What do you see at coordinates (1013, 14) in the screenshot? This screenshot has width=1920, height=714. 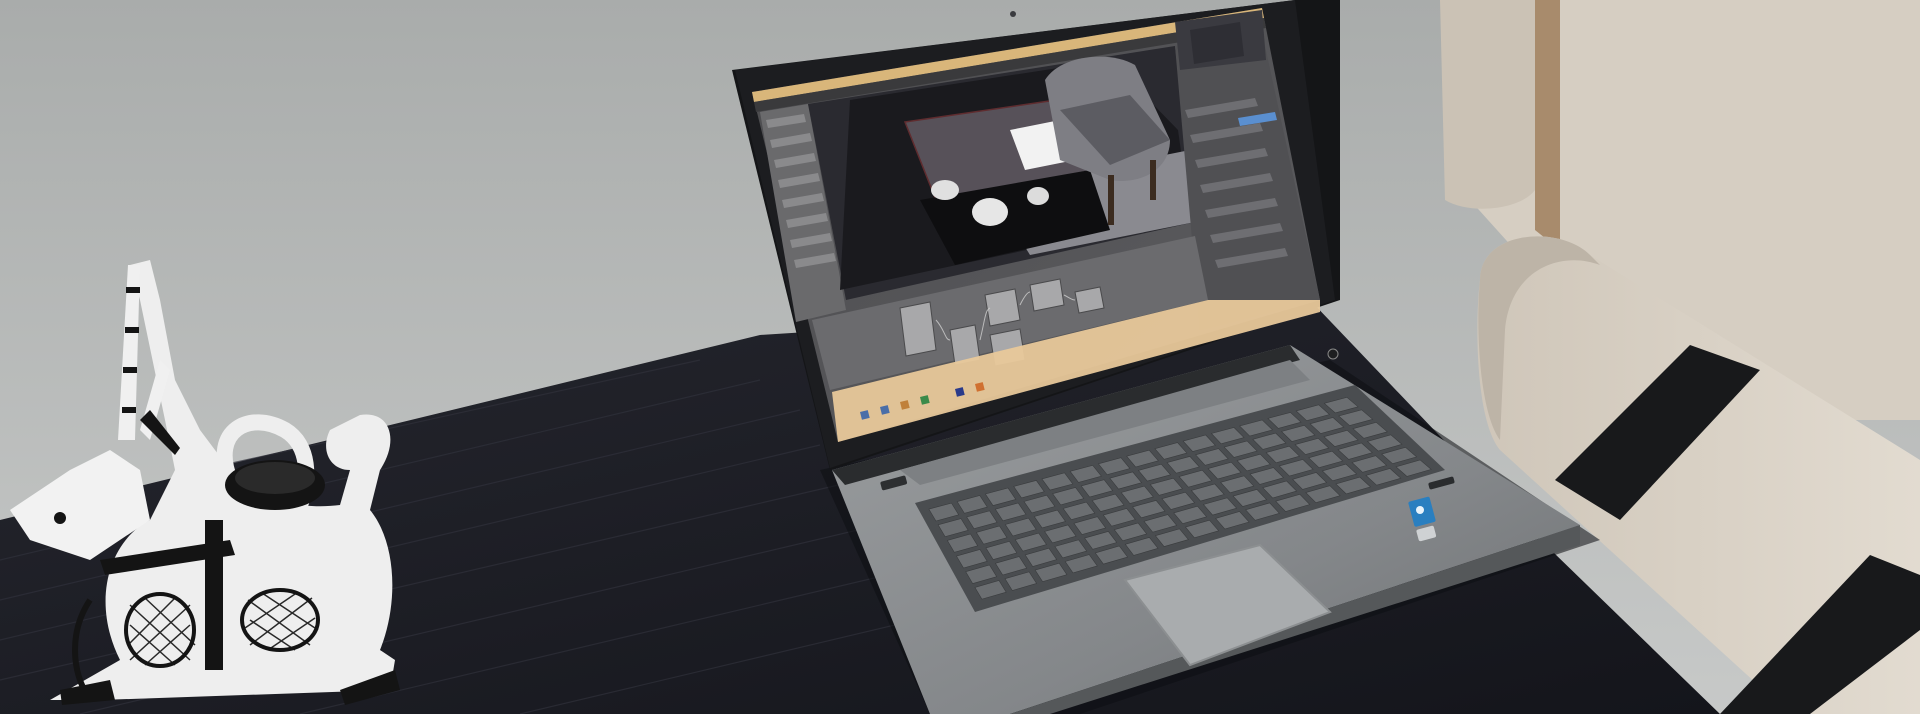 I see `webcam` at bounding box center [1013, 14].